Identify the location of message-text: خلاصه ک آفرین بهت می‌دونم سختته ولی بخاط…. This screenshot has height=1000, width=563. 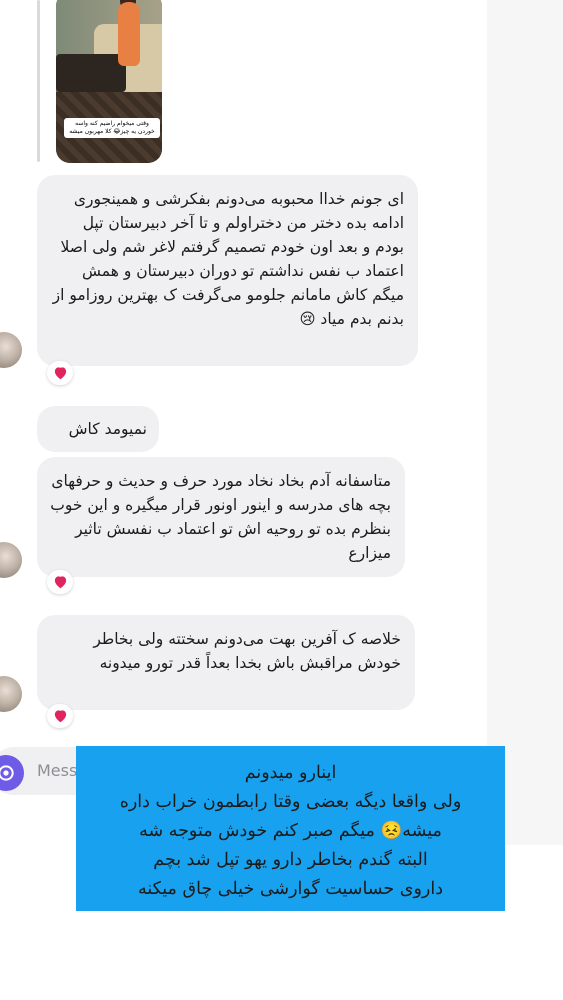
(247, 651).